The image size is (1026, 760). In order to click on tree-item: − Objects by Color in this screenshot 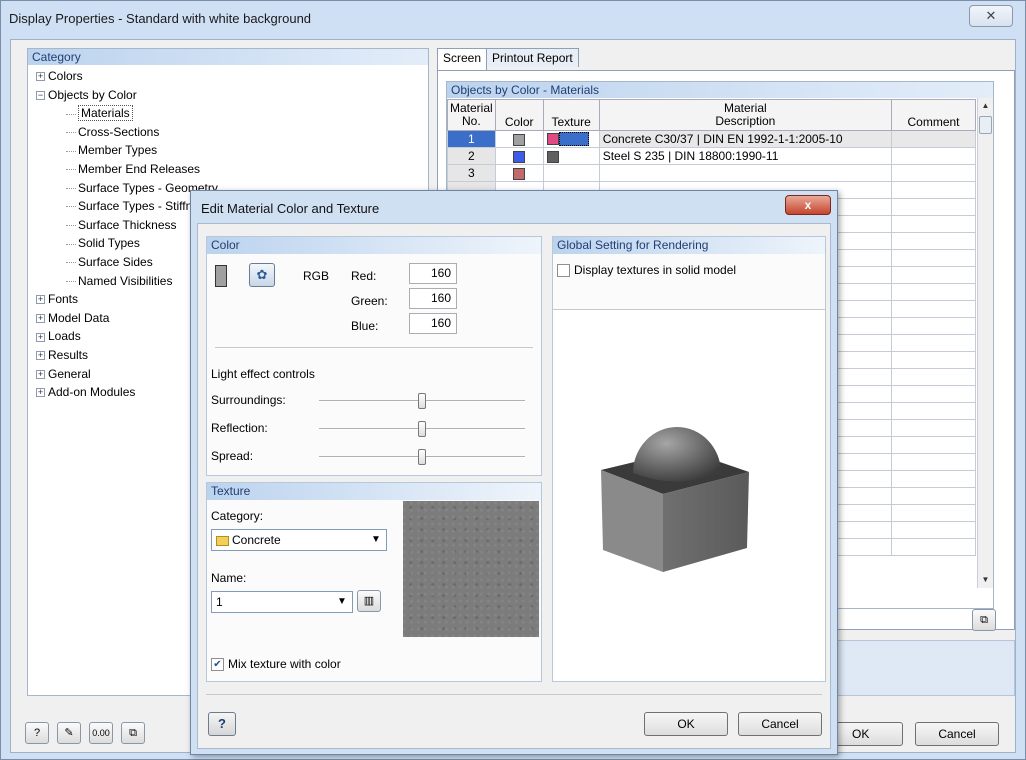, I will do `click(228, 95)`.